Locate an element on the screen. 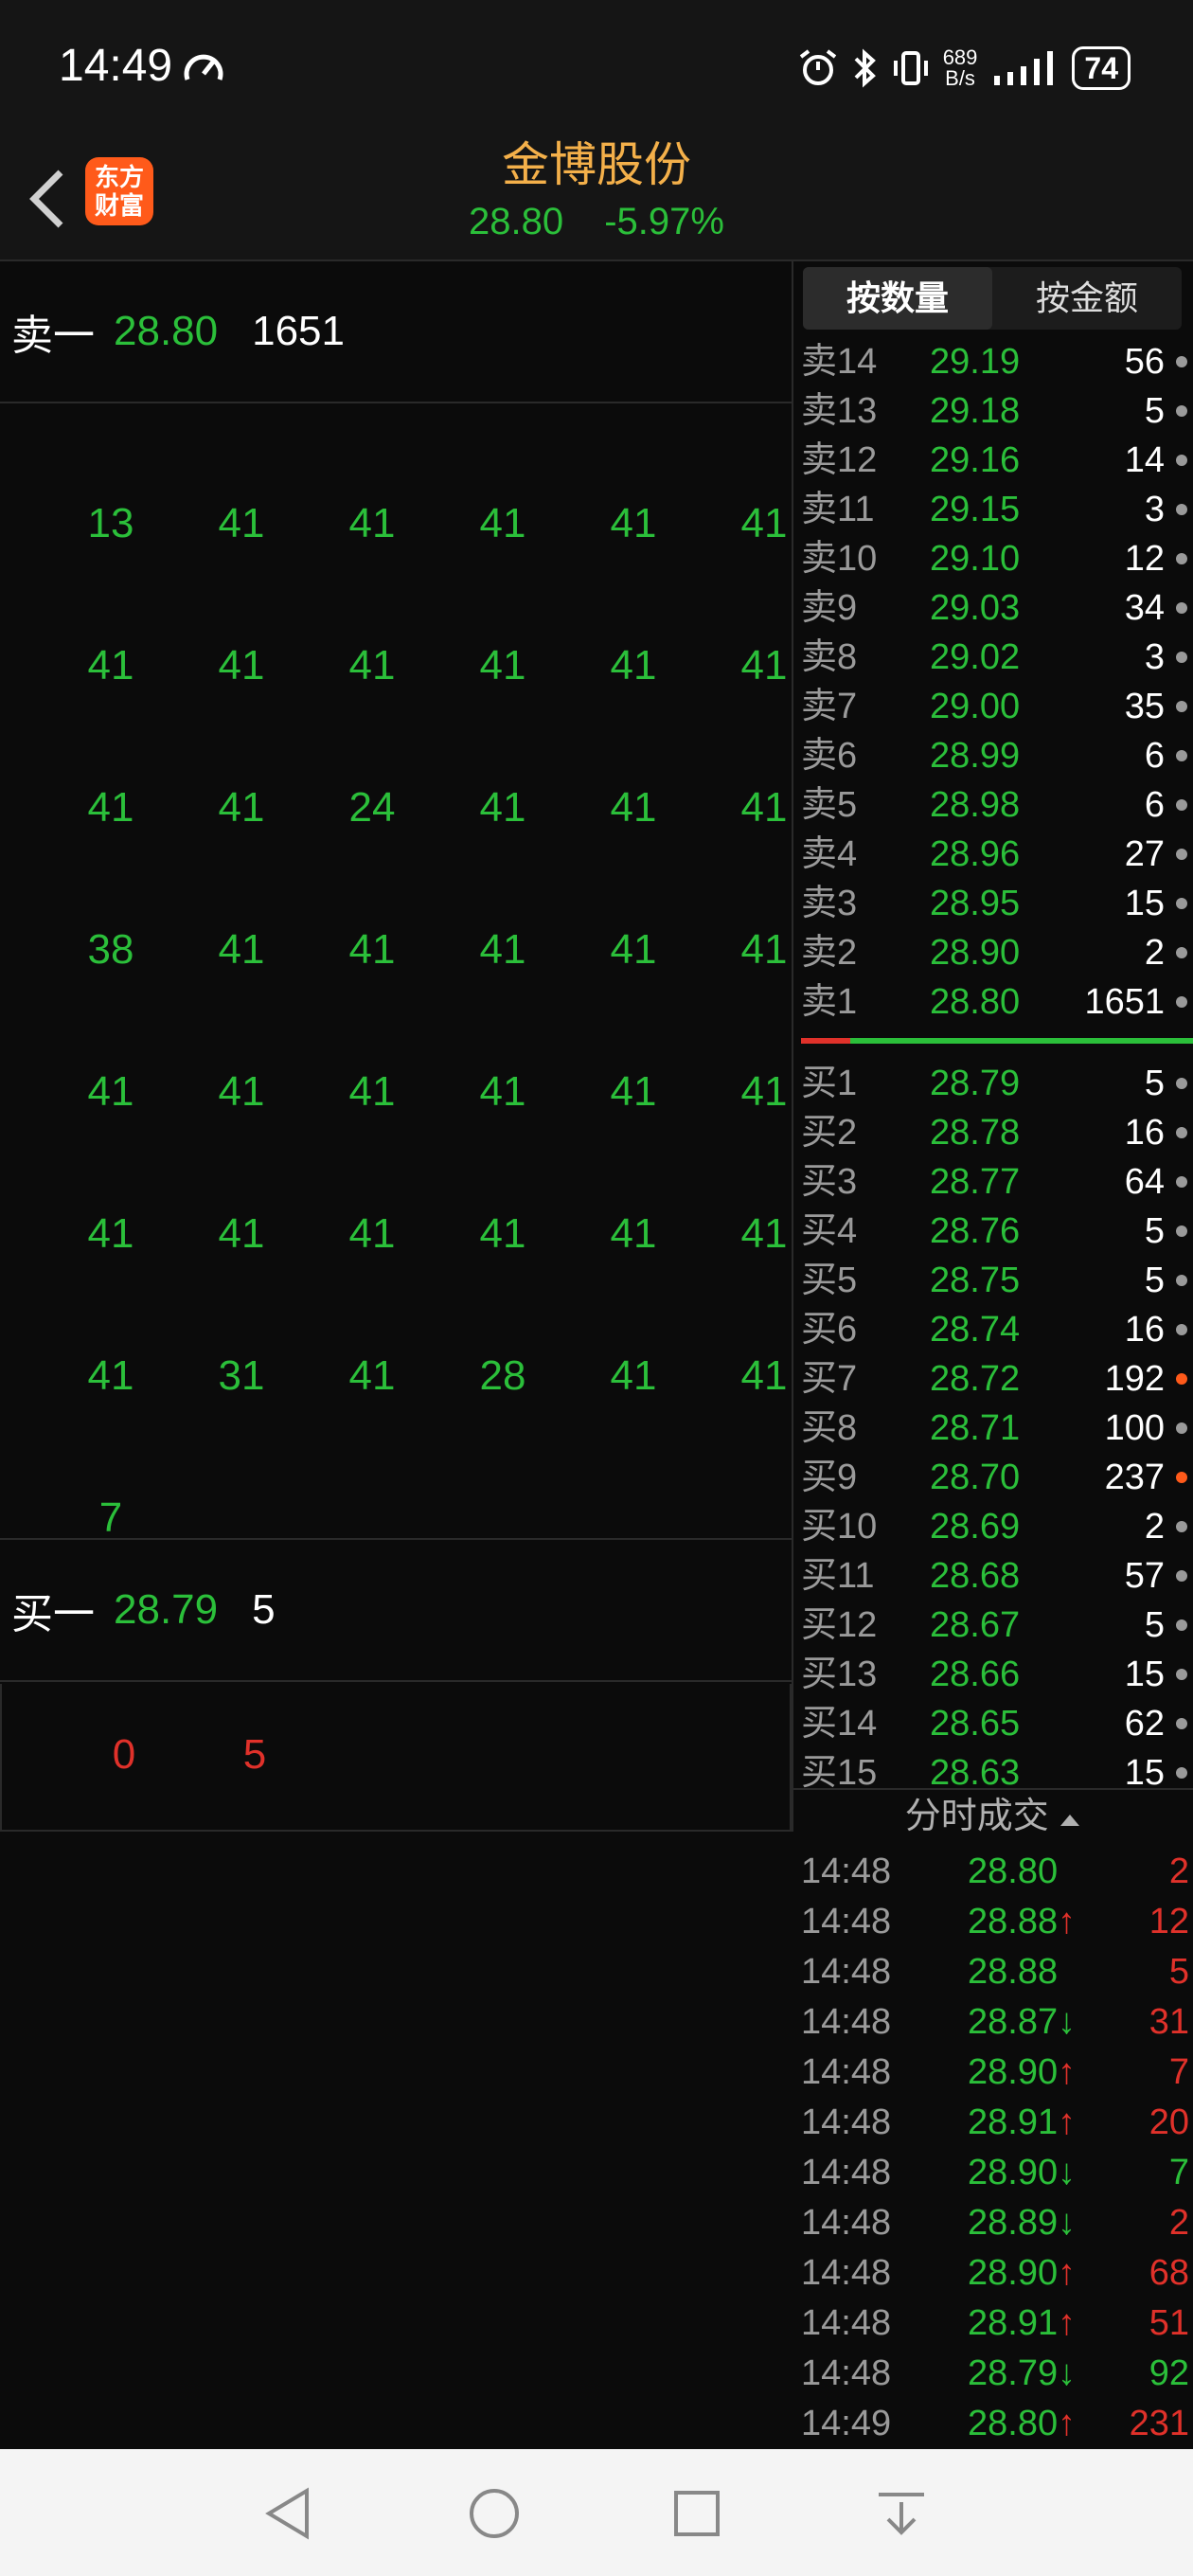 This screenshot has height=2576, width=1193. bid-level-row: 买5 28.75 5 is located at coordinates (995, 1280).